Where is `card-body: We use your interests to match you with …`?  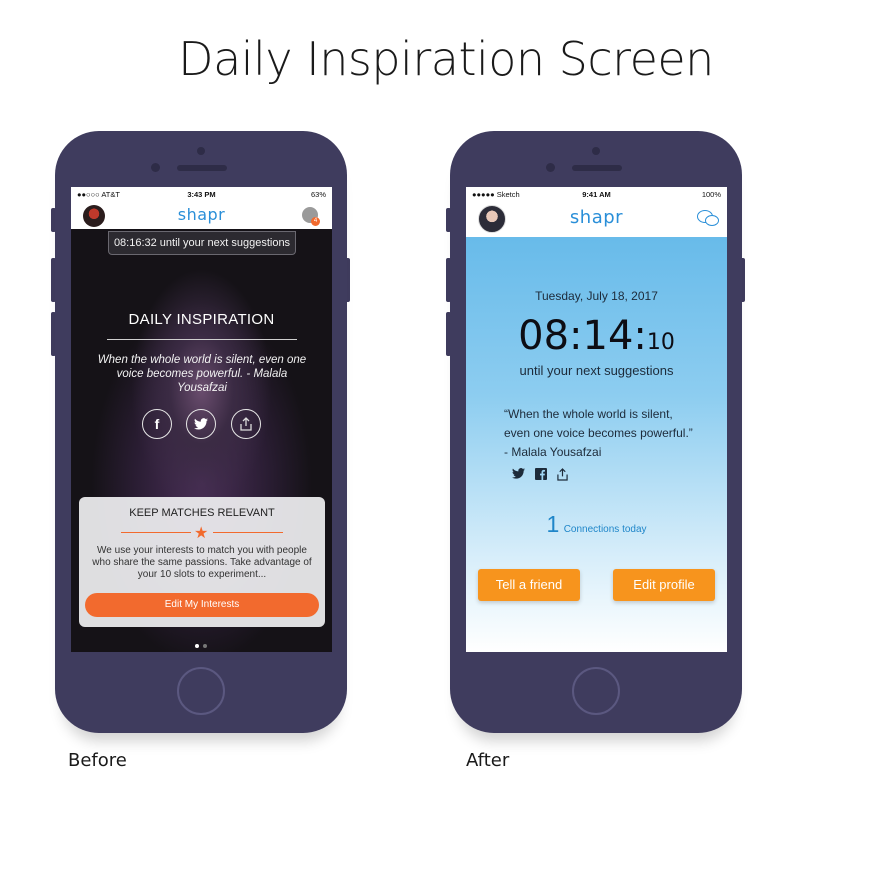
card-body: We use your interests to match you with … is located at coordinates (202, 562).